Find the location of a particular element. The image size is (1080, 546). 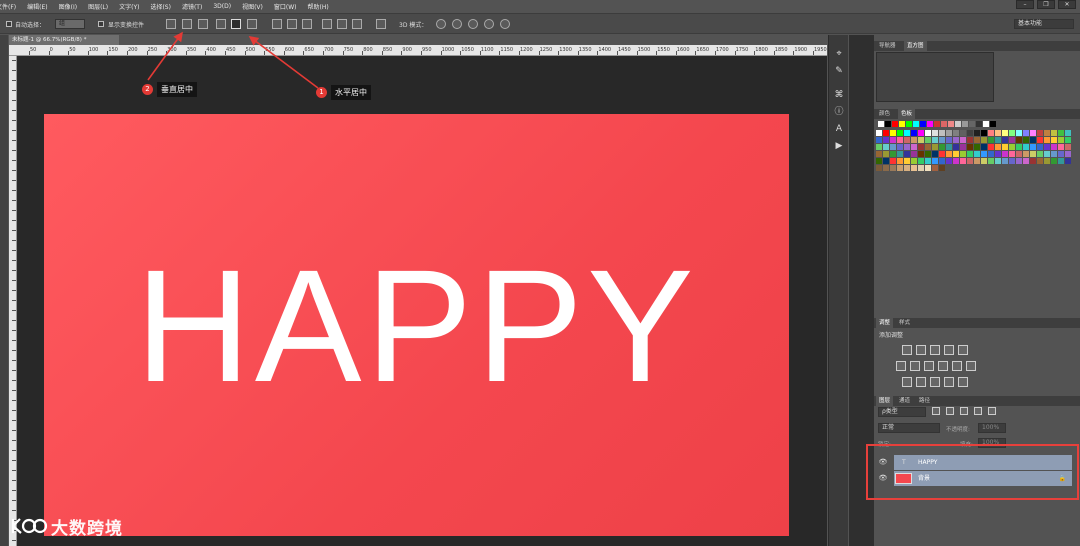

history-icon: ⌘ is located at coordinates (839, 95).